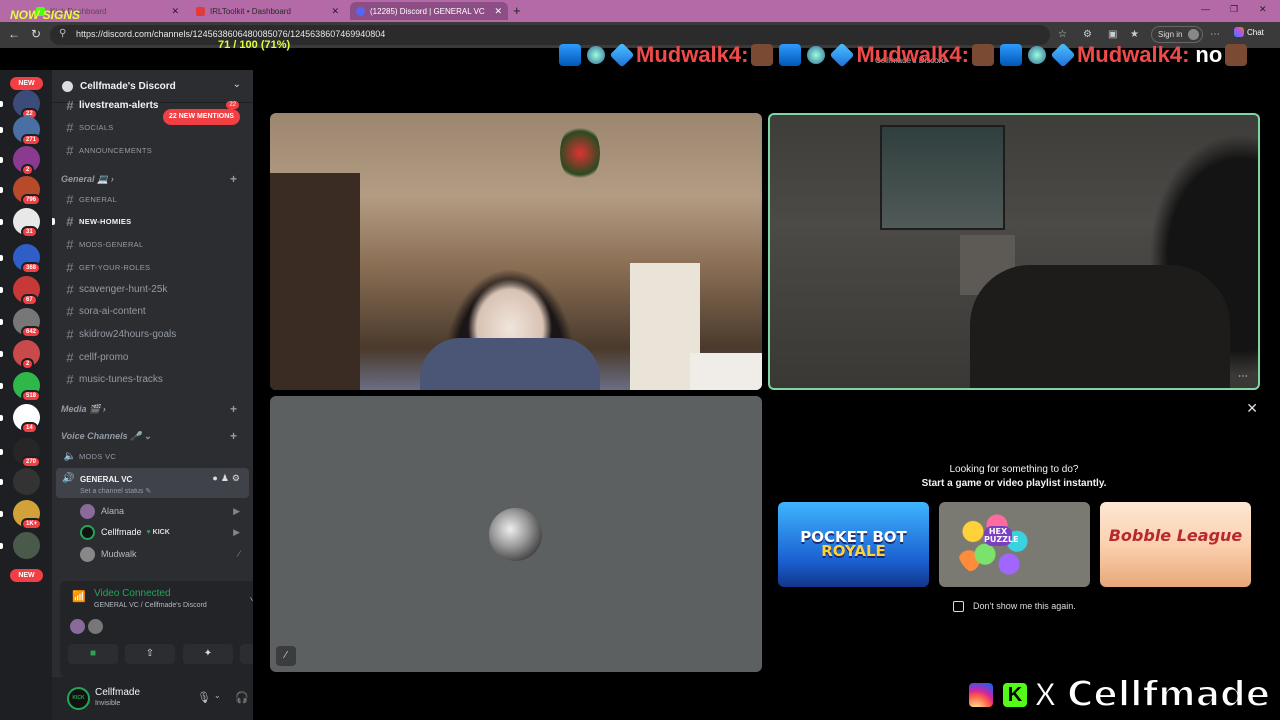 The width and height of the screenshot is (1280, 720). I want to click on copilot-icon, so click(1239, 32).